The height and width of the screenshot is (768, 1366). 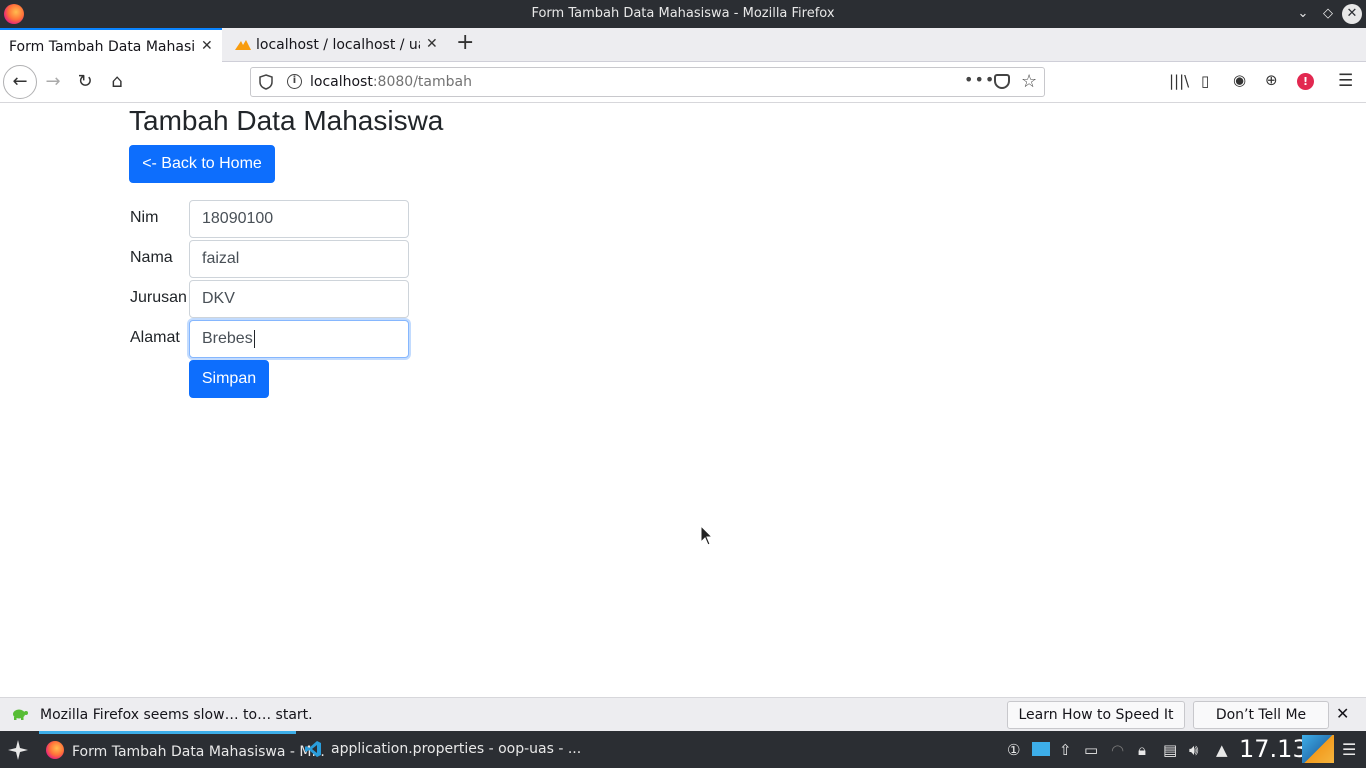 I want to click on desktop-thumbnail, so click(x=1318, y=749).